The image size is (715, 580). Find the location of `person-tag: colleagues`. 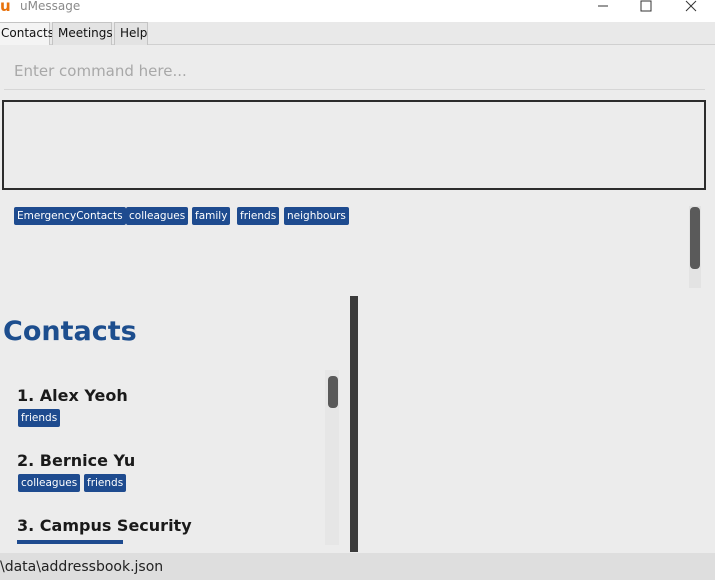

person-tag: colleagues is located at coordinates (49, 483).